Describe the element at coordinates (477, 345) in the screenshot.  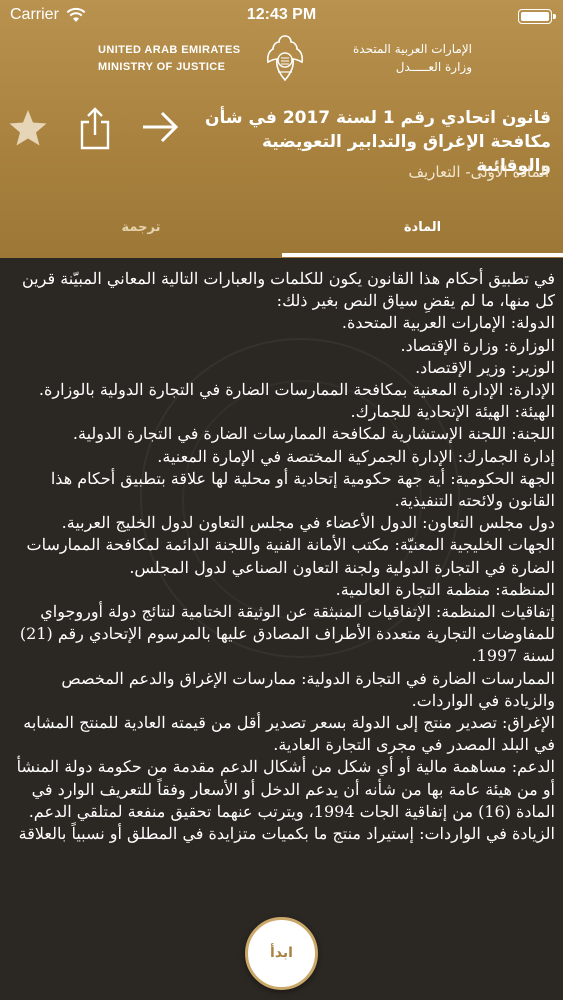
I see `article-paragraph: الوزارة: وزارة الإقتصاد.` at that location.